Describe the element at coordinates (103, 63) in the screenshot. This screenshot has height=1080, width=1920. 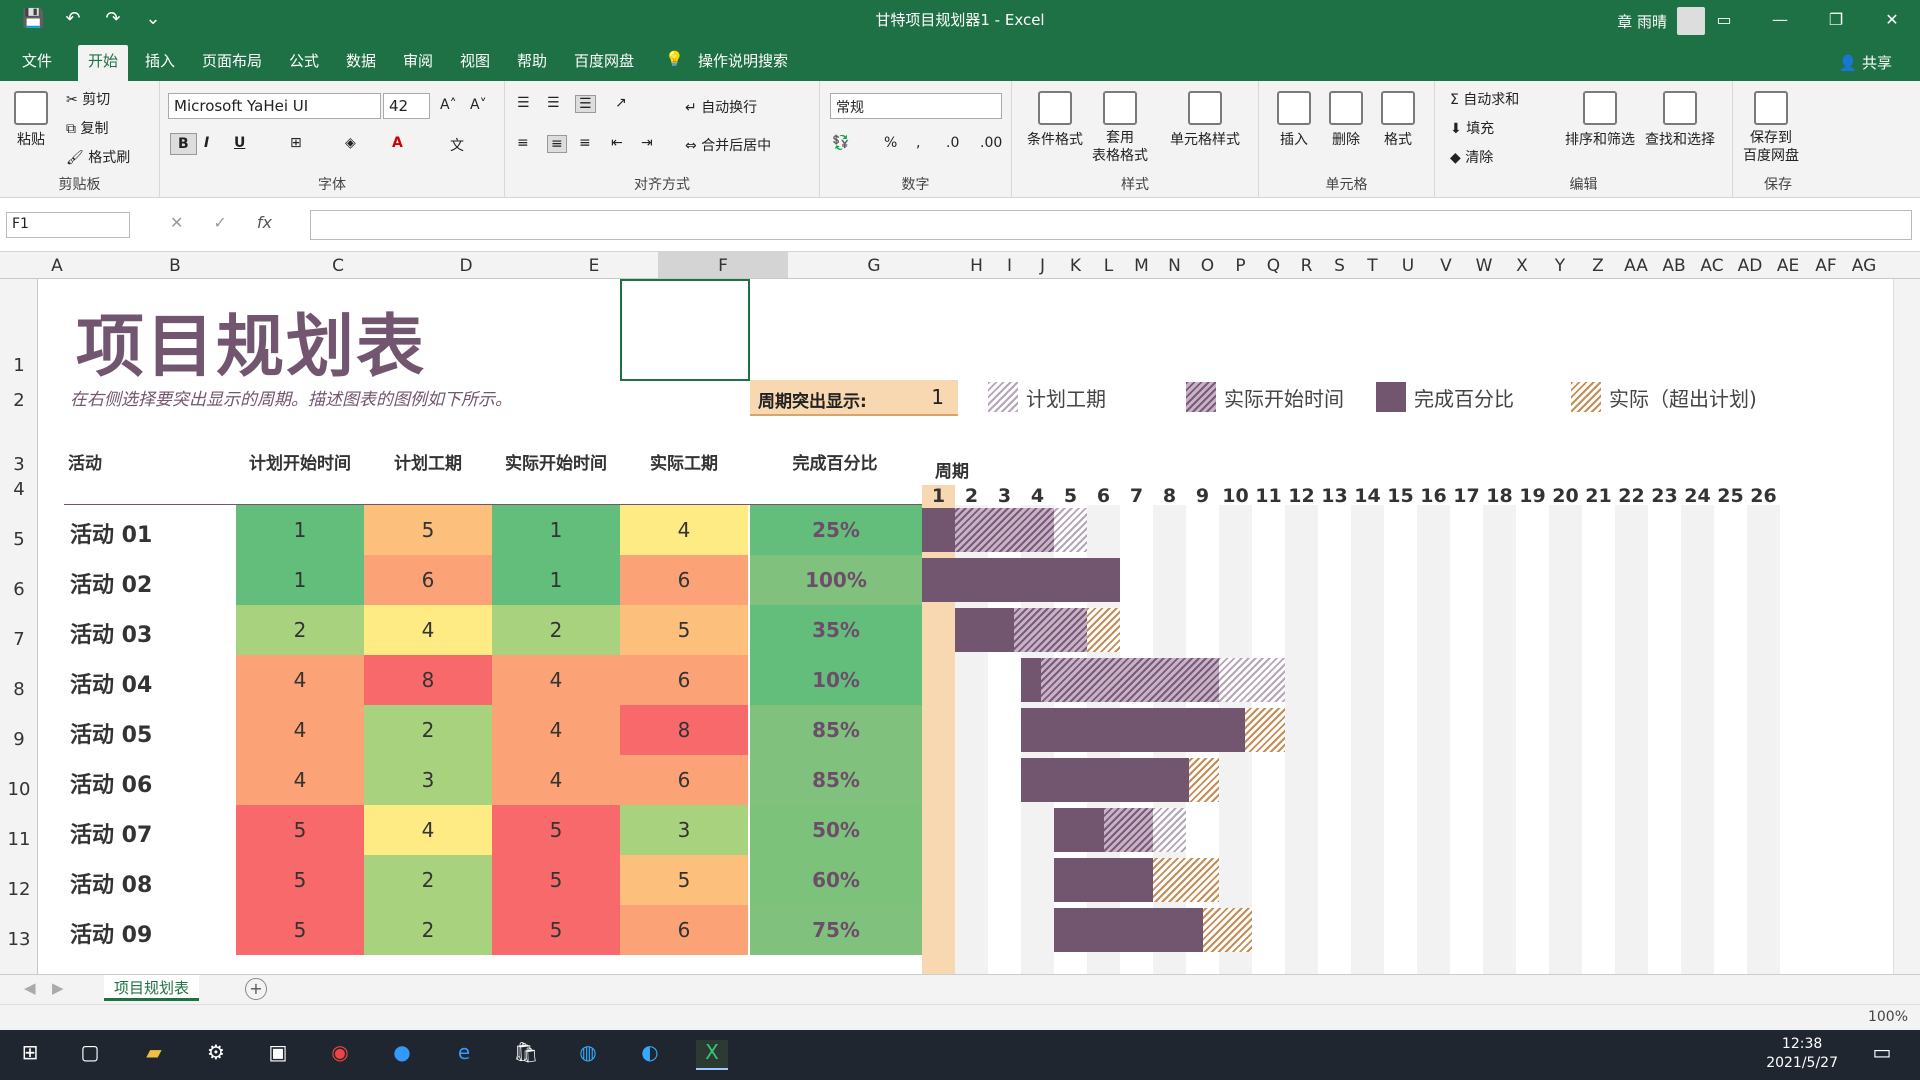
I see `tab-home: 开始` at that location.